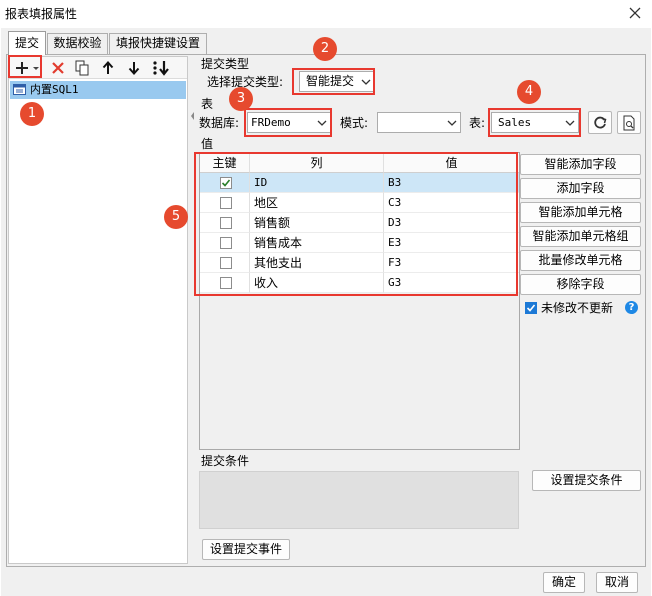  Describe the element at coordinates (325, 49) in the screenshot. I see `badge-2: 2` at that location.